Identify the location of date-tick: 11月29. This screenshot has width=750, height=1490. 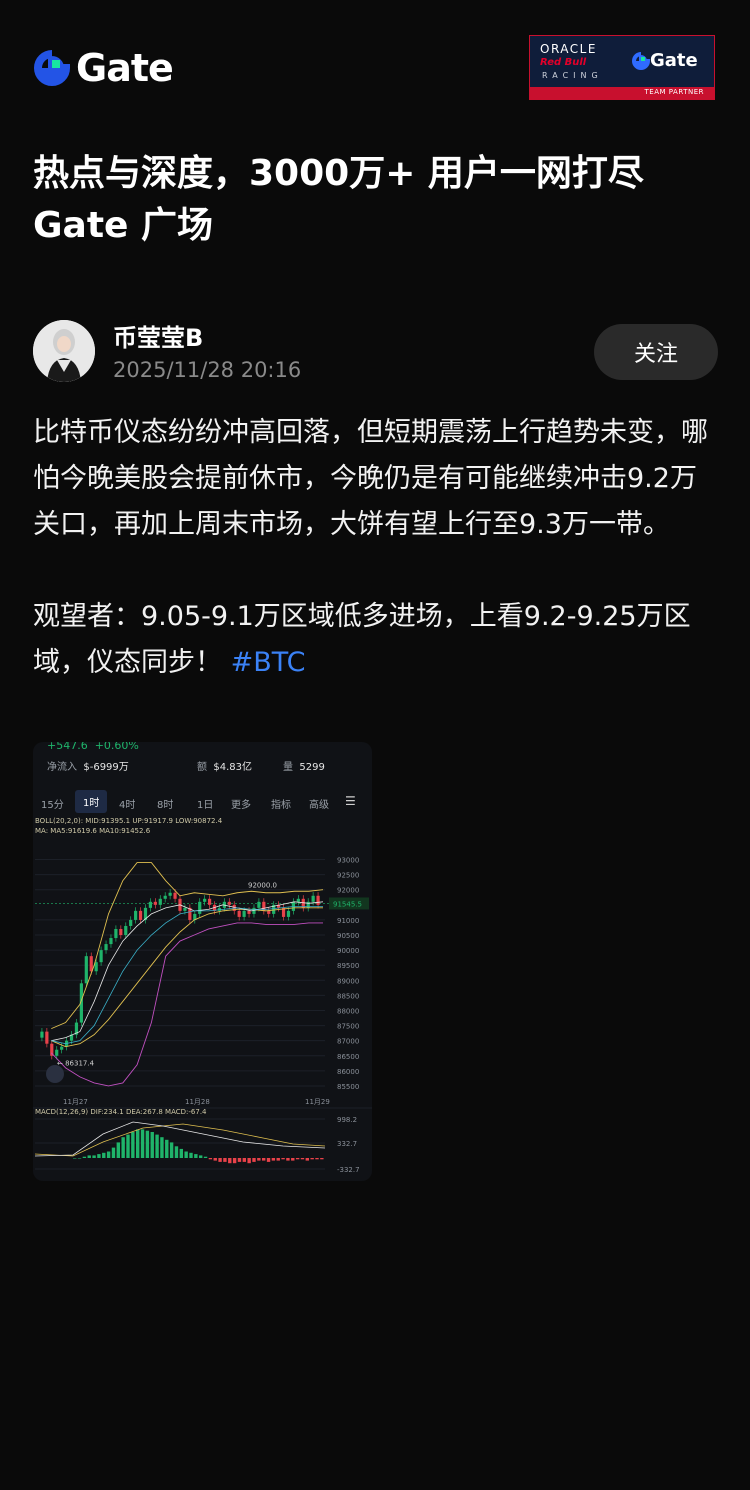
(317, 1102).